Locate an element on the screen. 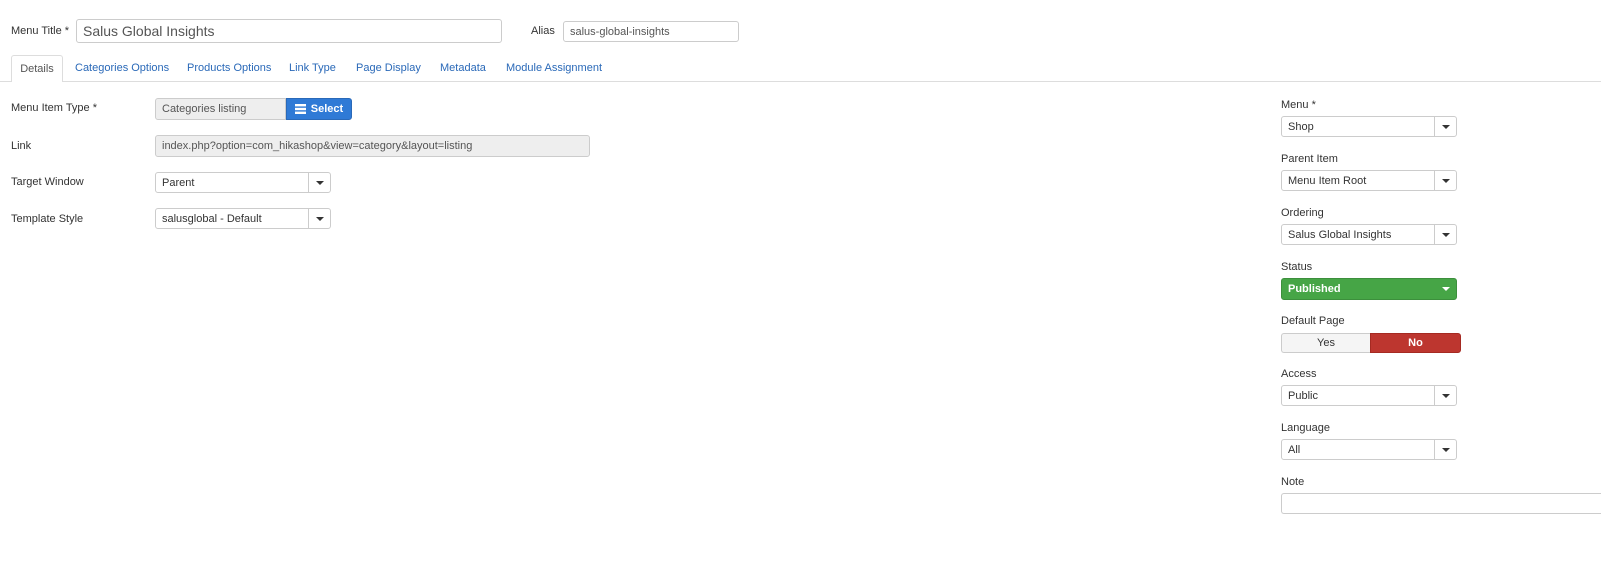 This screenshot has width=1601, height=581. link-label: Link is located at coordinates (21, 146).